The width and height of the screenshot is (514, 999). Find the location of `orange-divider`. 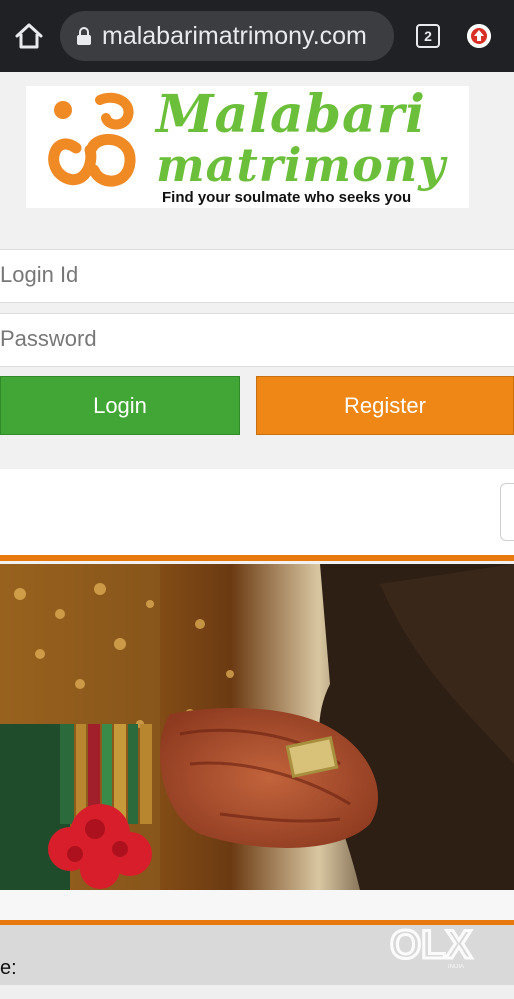

orange-divider is located at coordinates (257, 558).